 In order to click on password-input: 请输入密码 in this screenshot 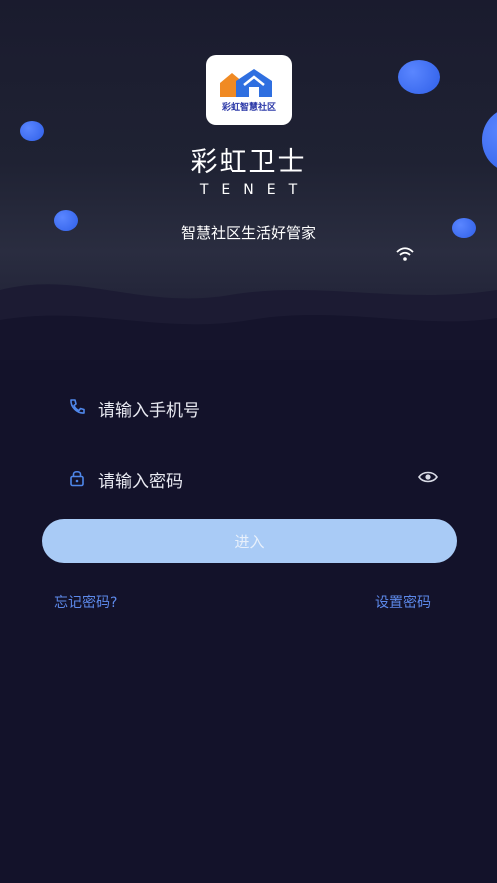, I will do `click(140, 479)`.